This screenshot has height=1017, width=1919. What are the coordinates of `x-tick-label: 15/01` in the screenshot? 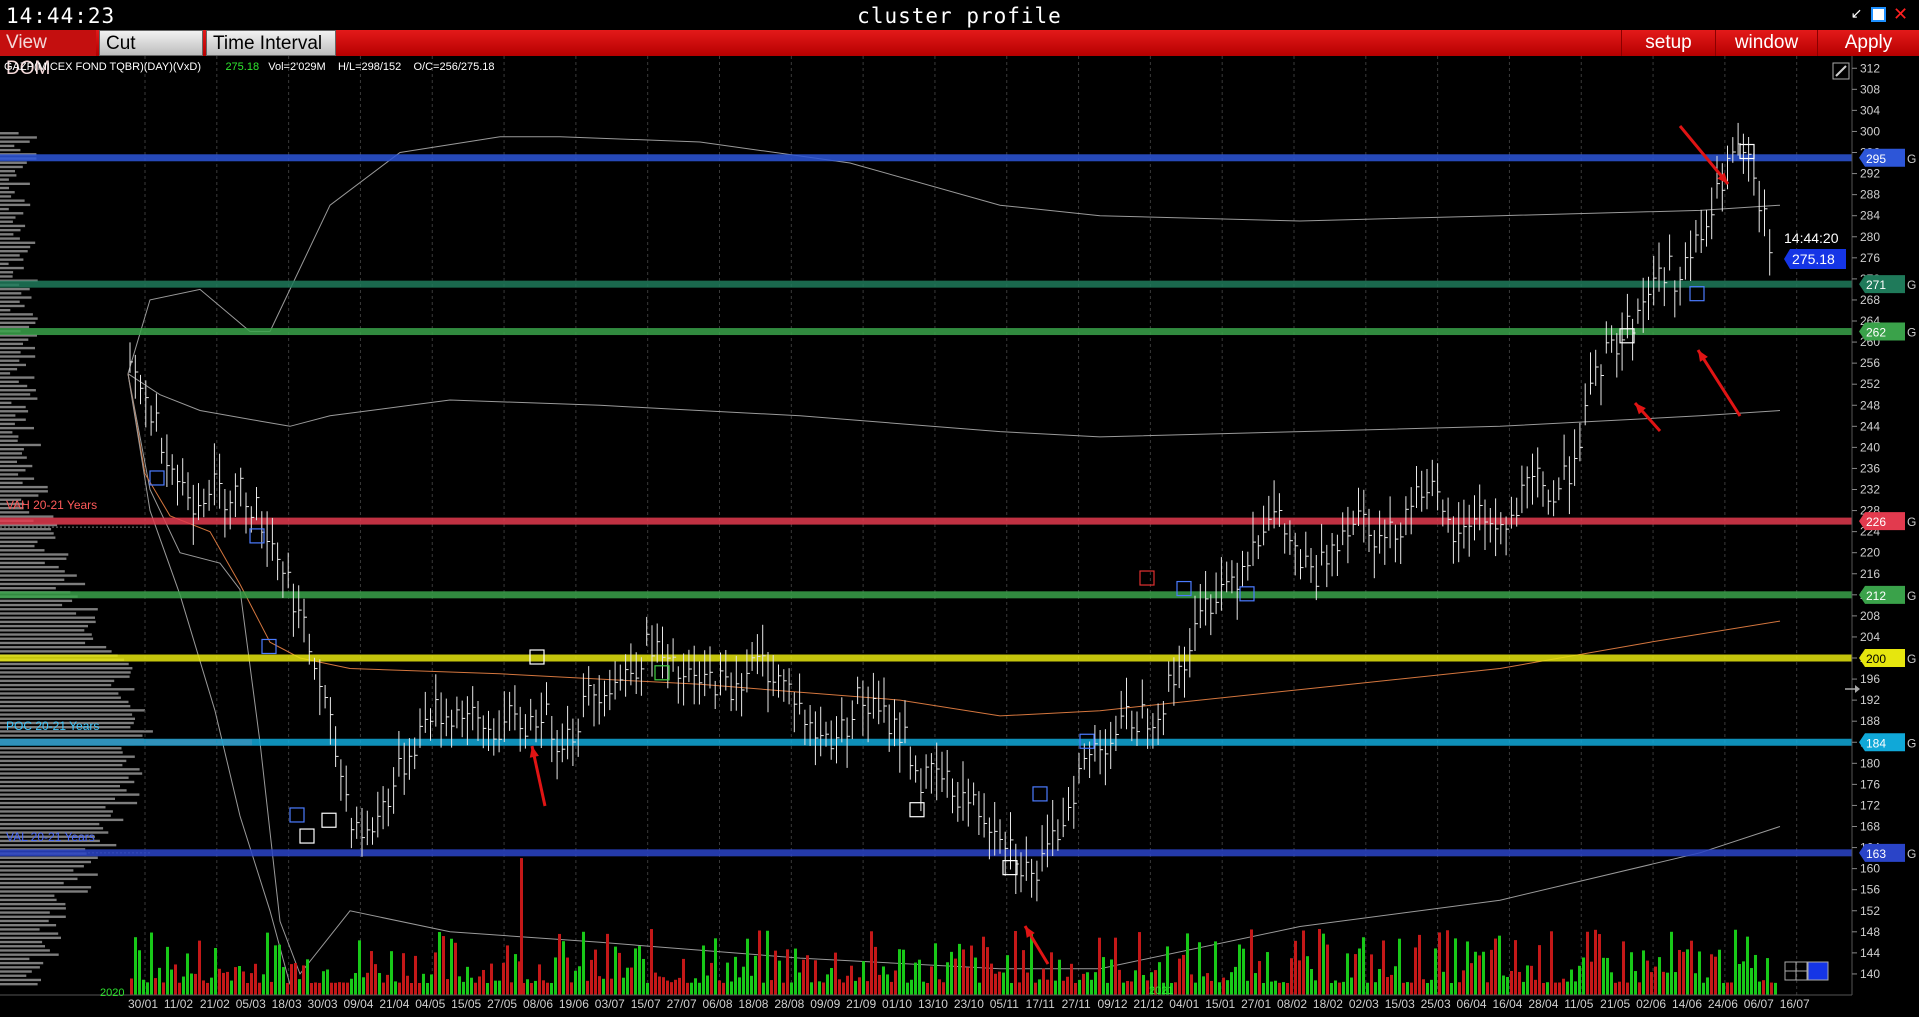 It's located at (1220, 1004).